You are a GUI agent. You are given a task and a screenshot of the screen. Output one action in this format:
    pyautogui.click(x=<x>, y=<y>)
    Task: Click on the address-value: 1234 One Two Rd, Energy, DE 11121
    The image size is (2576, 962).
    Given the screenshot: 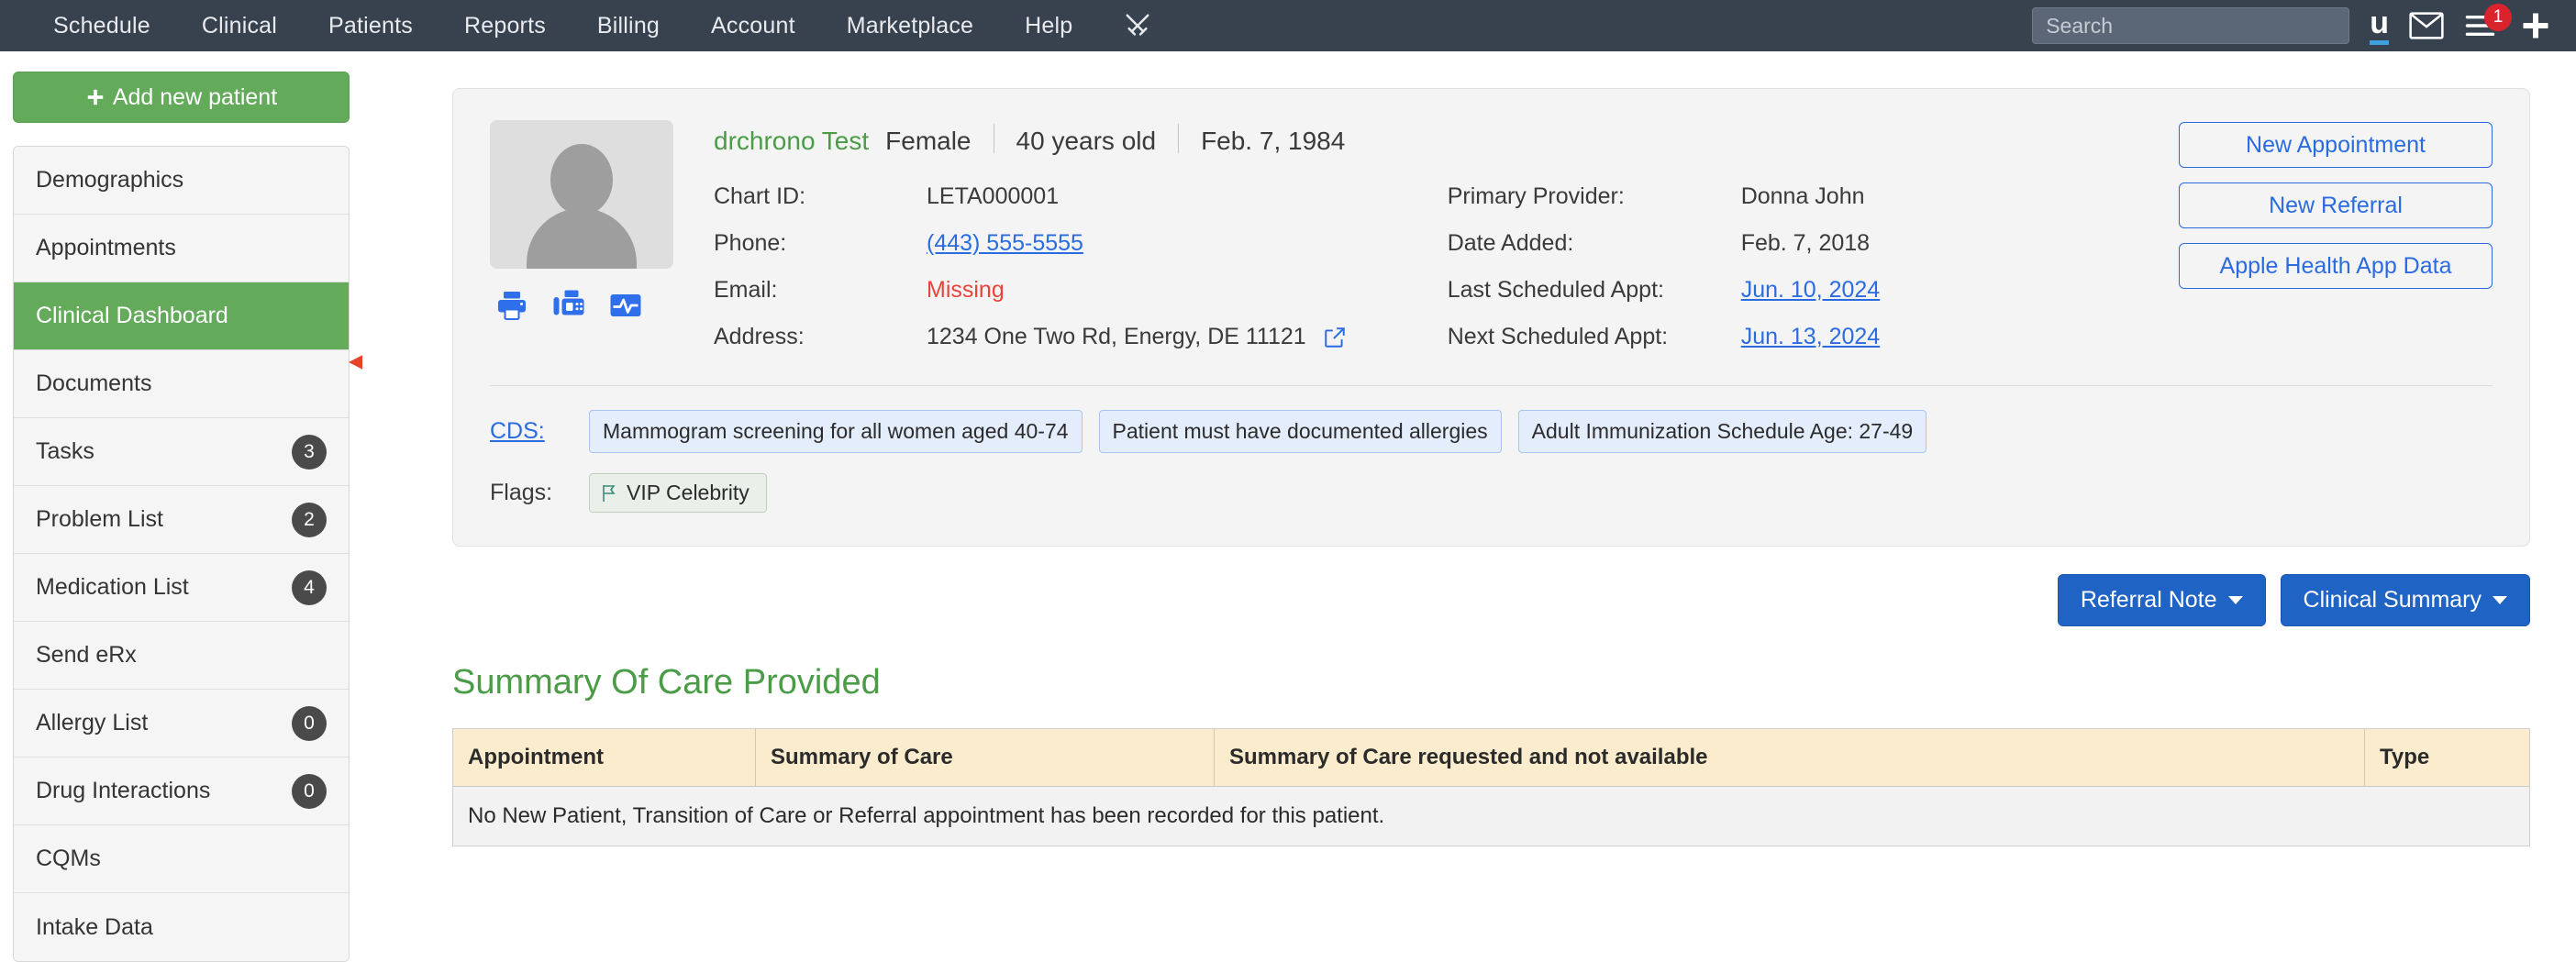 What is the action you would take?
    pyautogui.click(x=1116, y=336)
    